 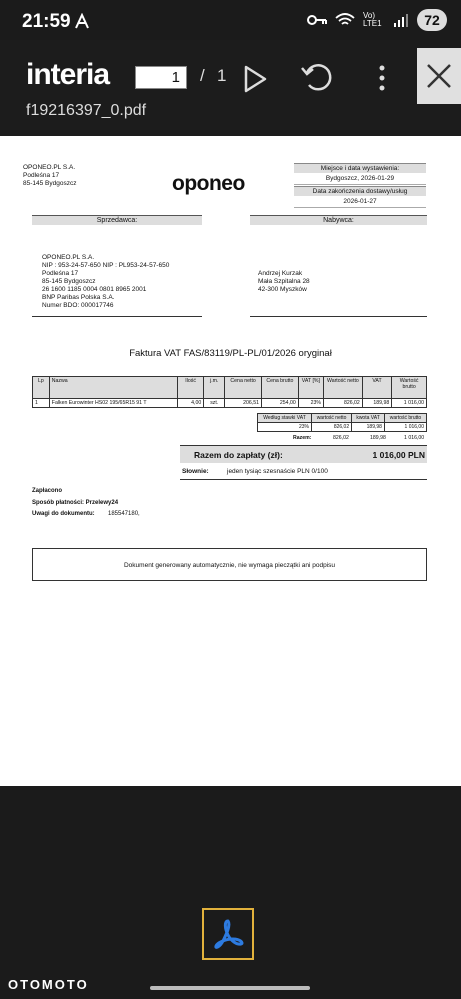 What do you see at coordinates (378, 438) in the screenshot?
I see `sum-vat: 189,98` at bounding box center [378, 438].